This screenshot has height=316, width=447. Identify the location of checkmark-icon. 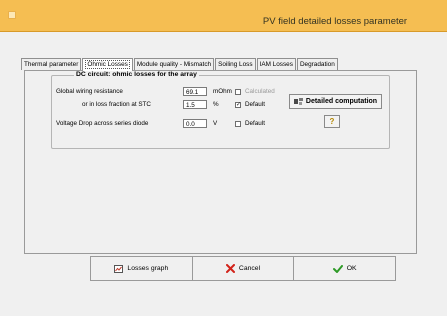
(337, 268).